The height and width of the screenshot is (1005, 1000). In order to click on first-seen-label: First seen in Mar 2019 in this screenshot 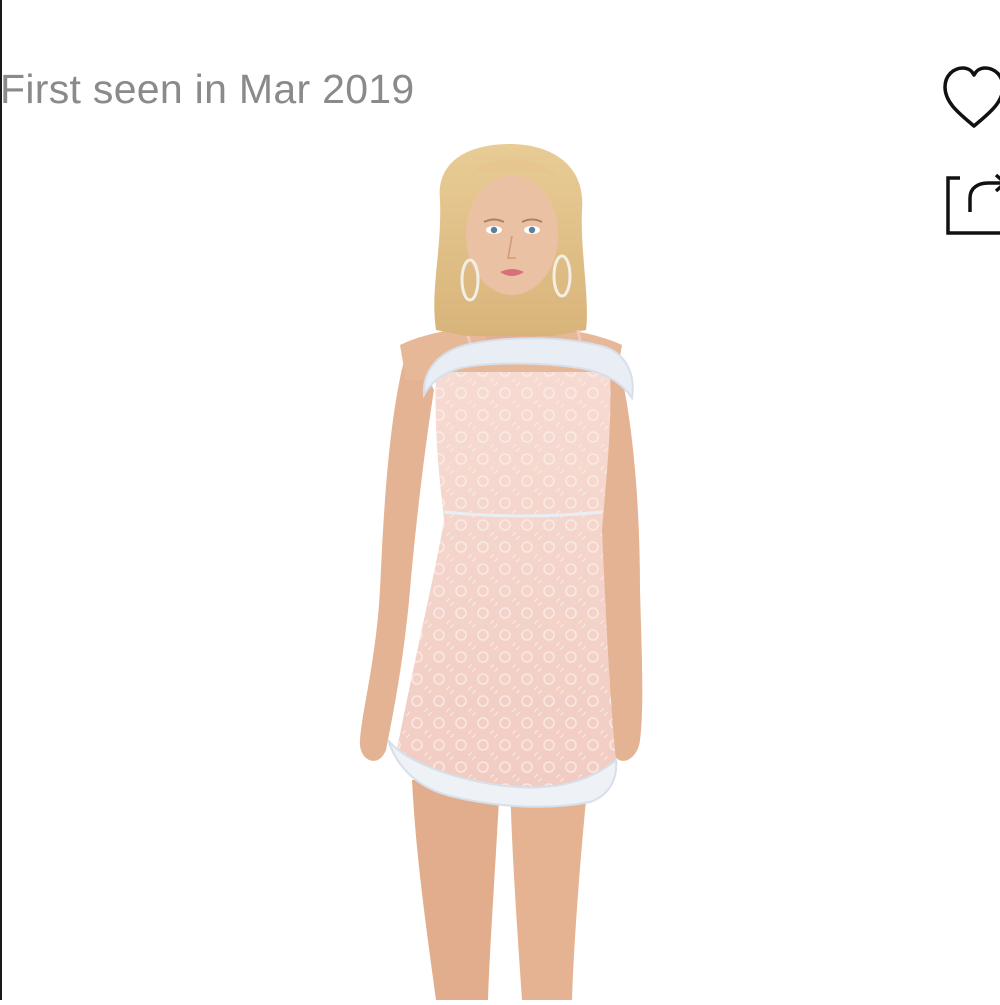, I will do `click(215, 89)`.